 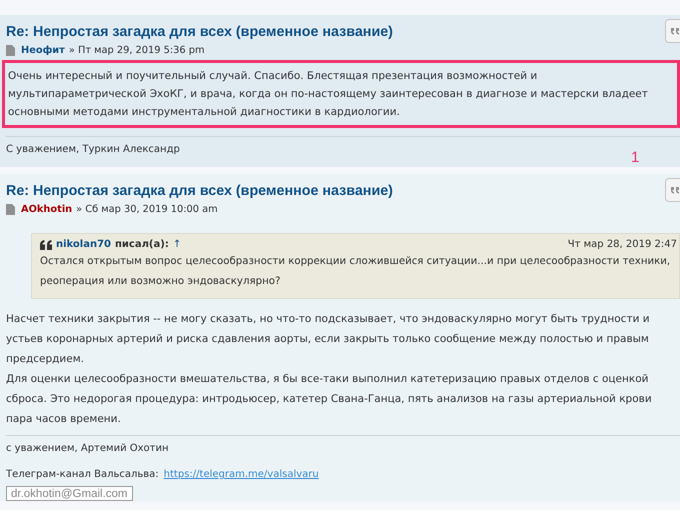 I want to click on quote-wrote-label: писал(а):, so click(x=142, y=244).